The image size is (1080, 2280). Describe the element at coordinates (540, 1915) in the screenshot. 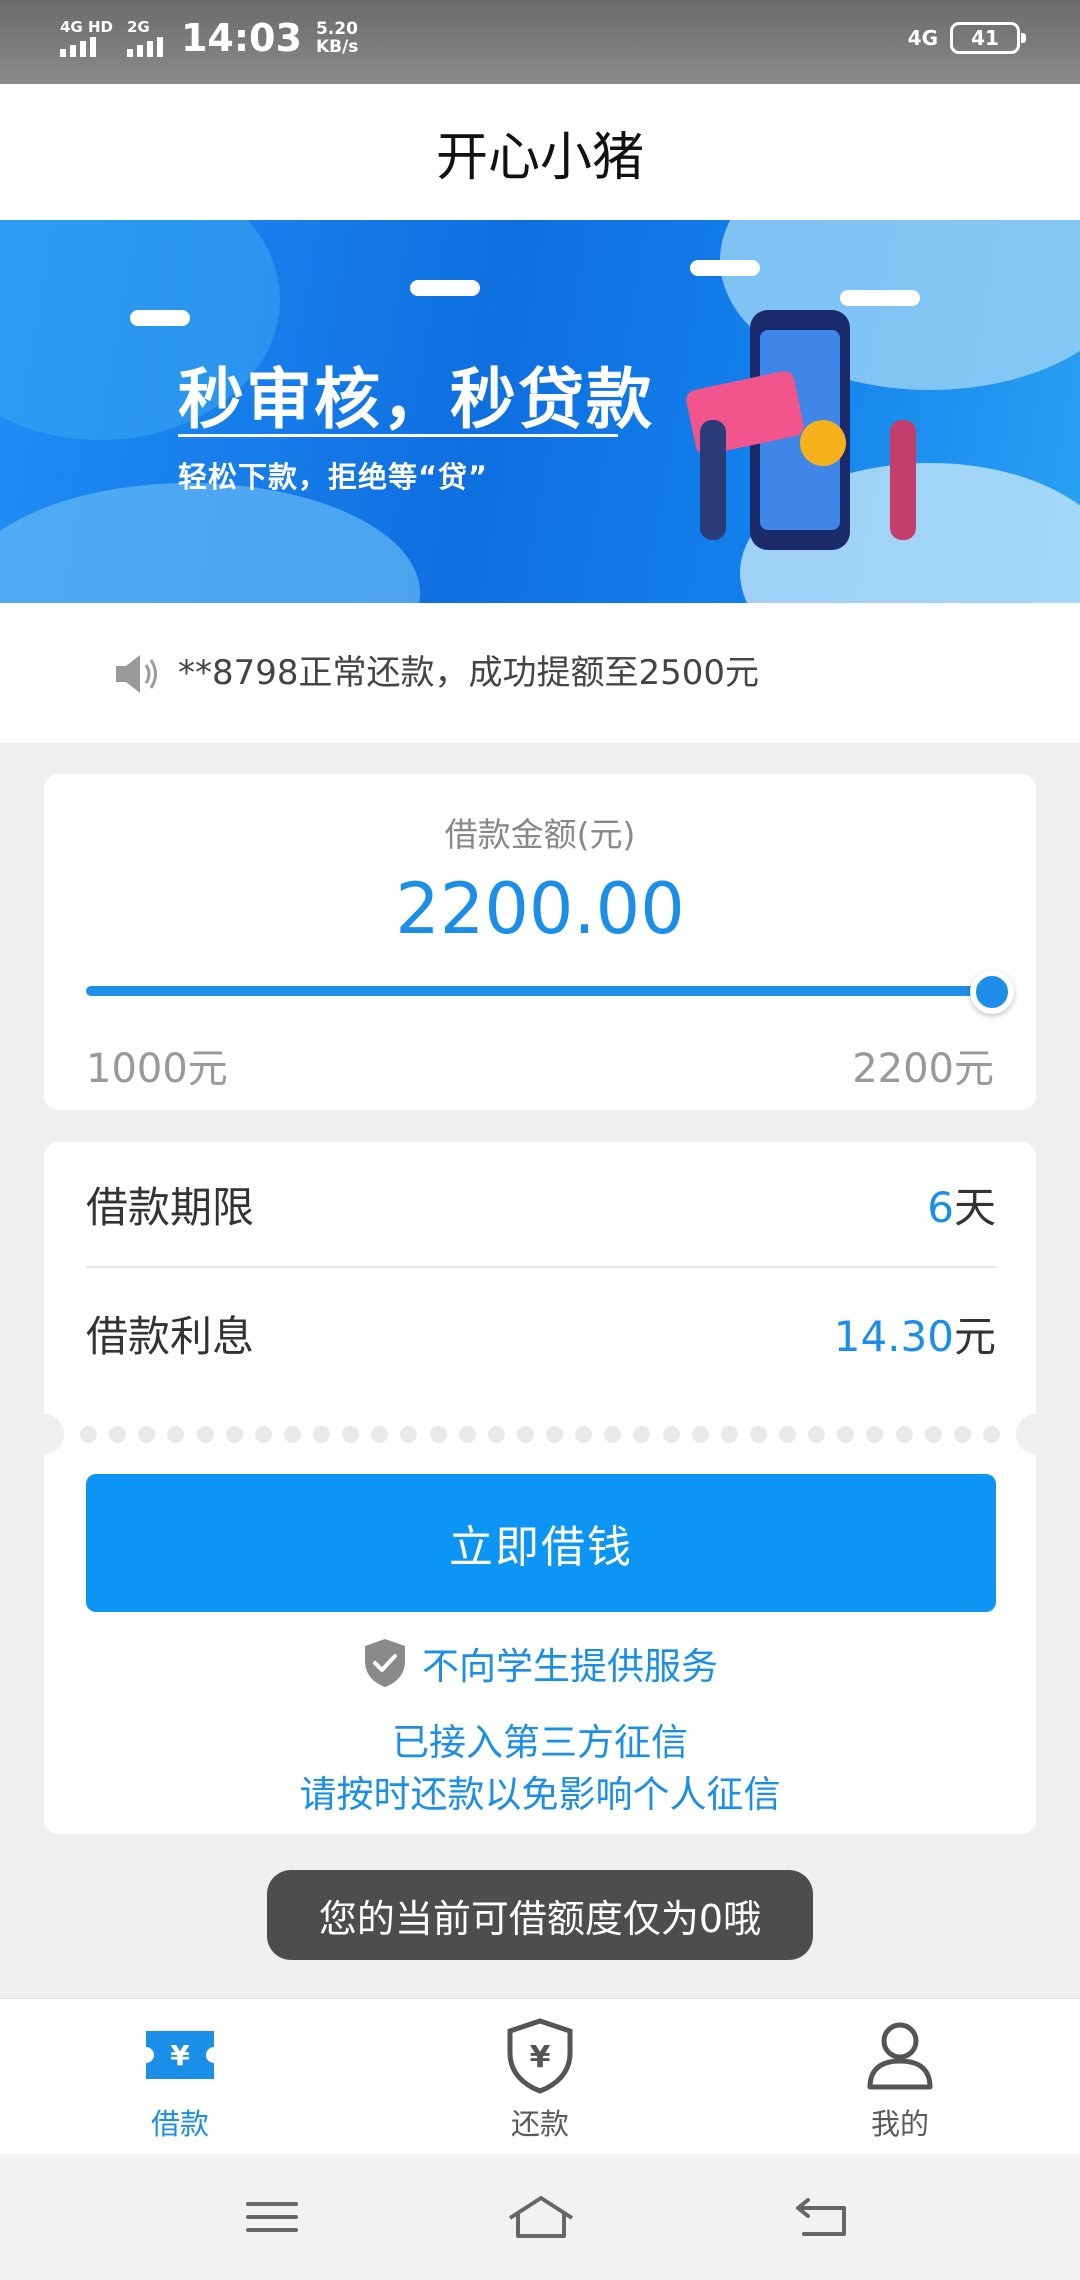

I see `toast-message: 您的当前可借额度仅为0哦` at that location.